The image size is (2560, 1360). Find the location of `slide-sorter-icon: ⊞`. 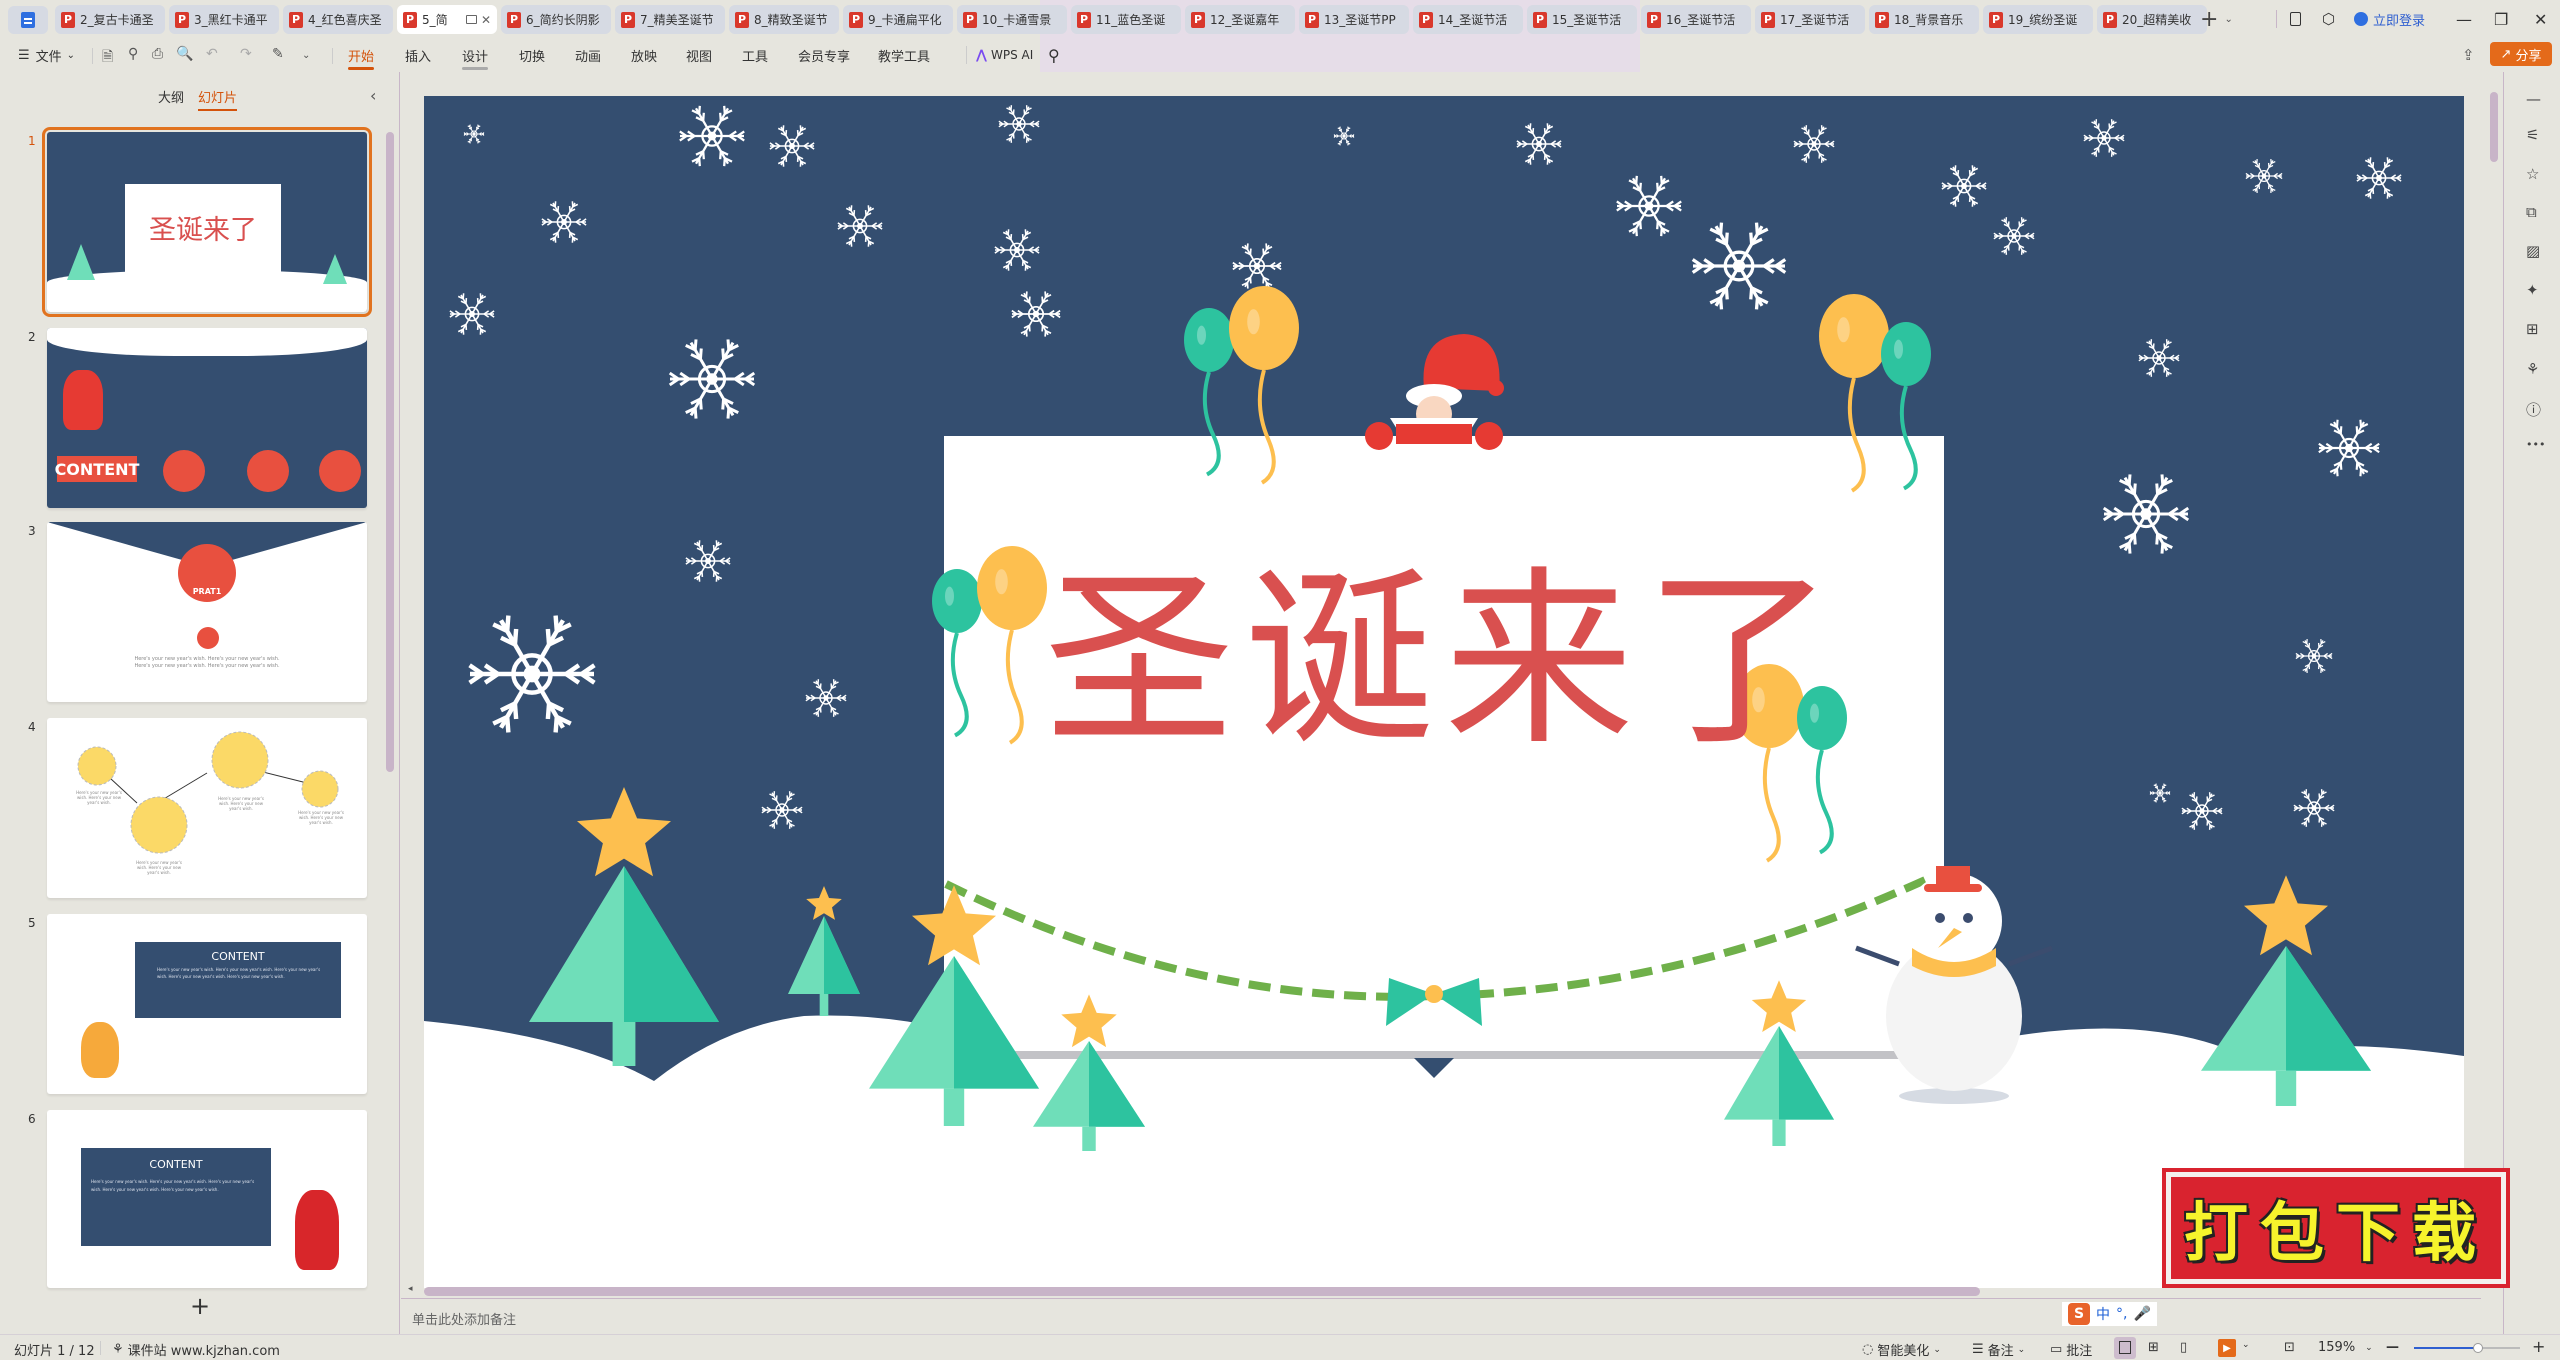

slide-sorter-icon: ⊞ is located at coordinates (2153, 1347).